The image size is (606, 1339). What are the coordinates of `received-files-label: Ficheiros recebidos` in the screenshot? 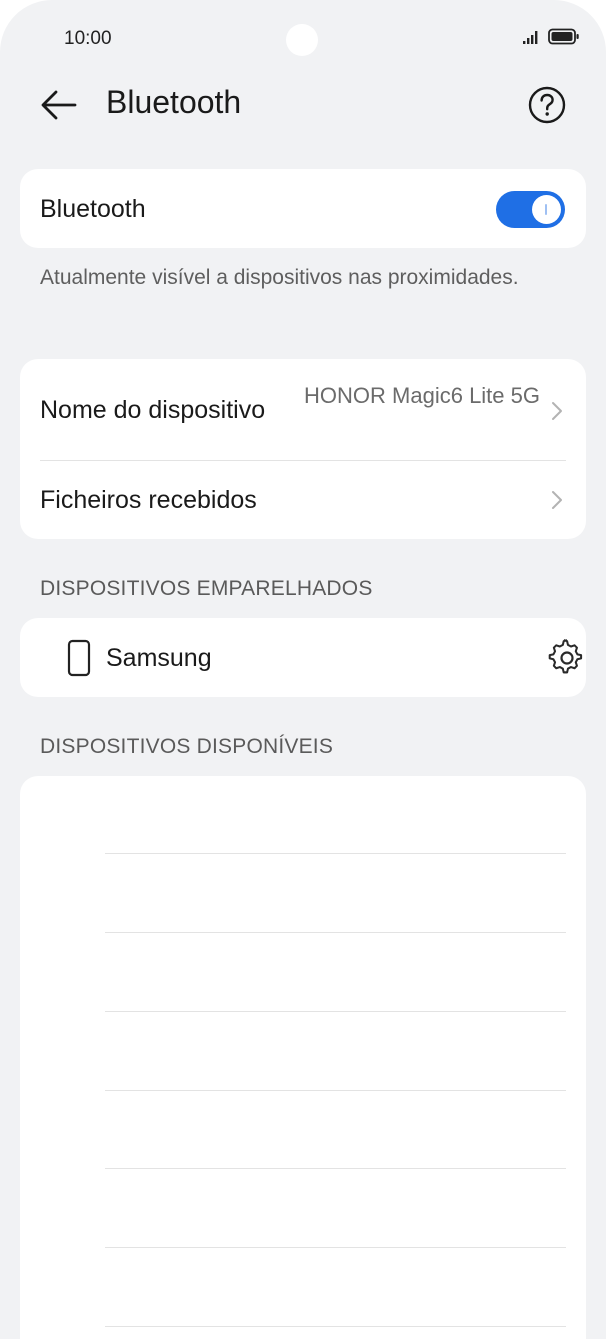 It's located at (148, 500).